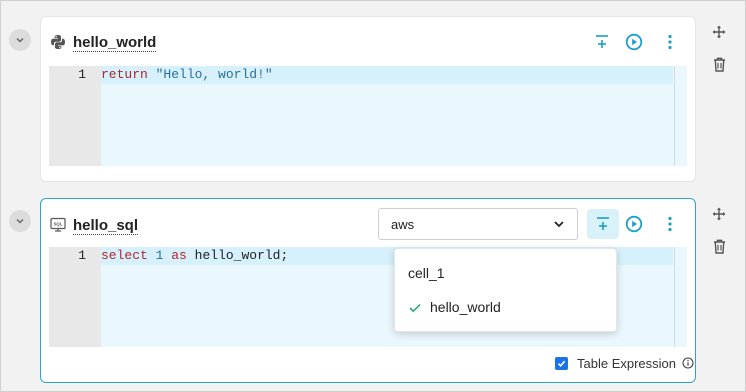  What do you see at coordinates (214, 74) in the screenshot?
I see `code-token: "Hello, world!"` at bounding box center [214, 74].